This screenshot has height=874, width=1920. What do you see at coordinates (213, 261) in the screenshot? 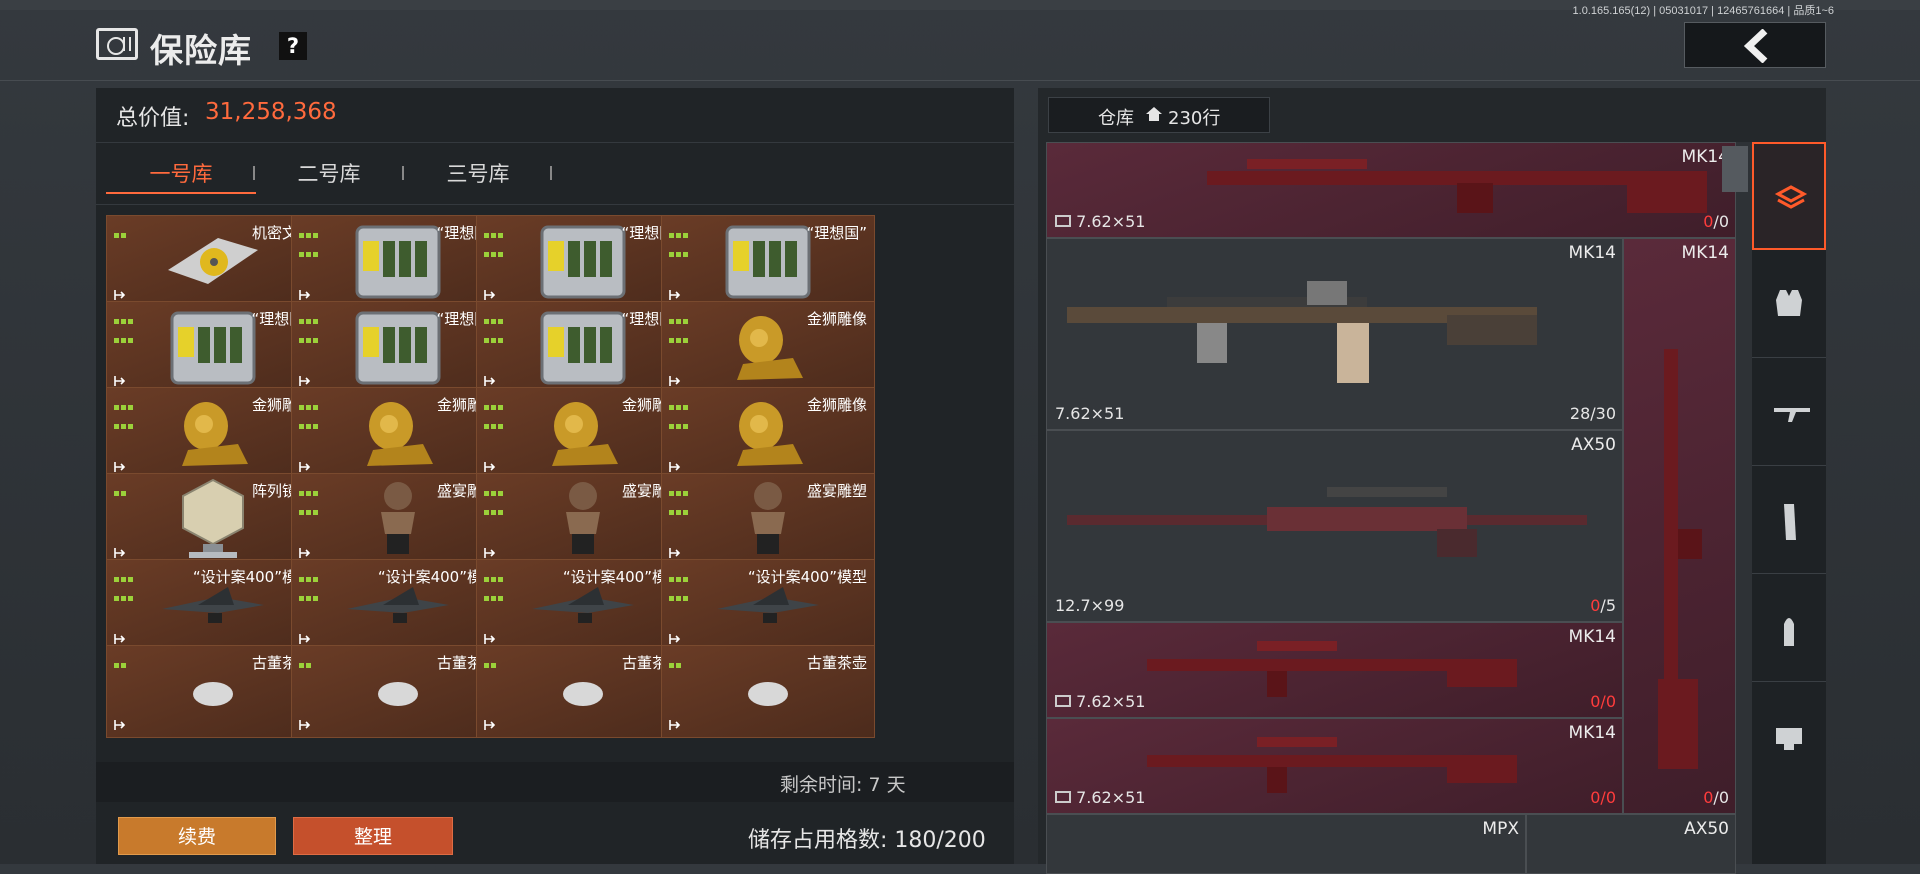
I see `vault-item: 机密文件` at bounding box center [213, 261].